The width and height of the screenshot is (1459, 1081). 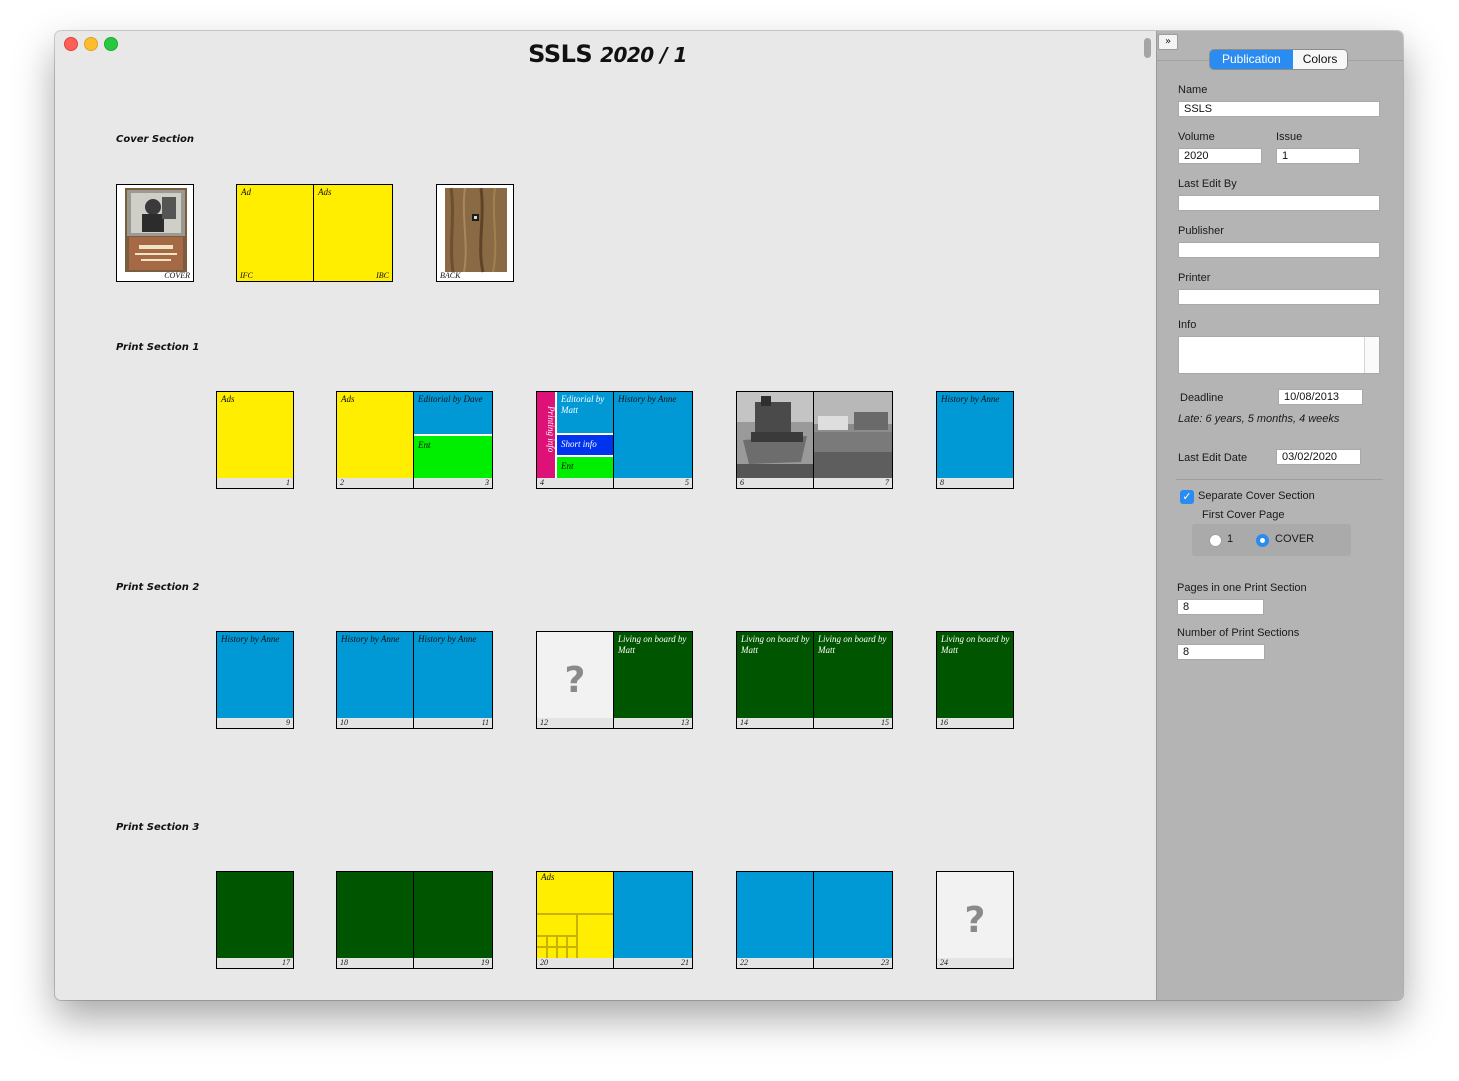 I want to click on page-21: 21, so click(x=653, y=920).